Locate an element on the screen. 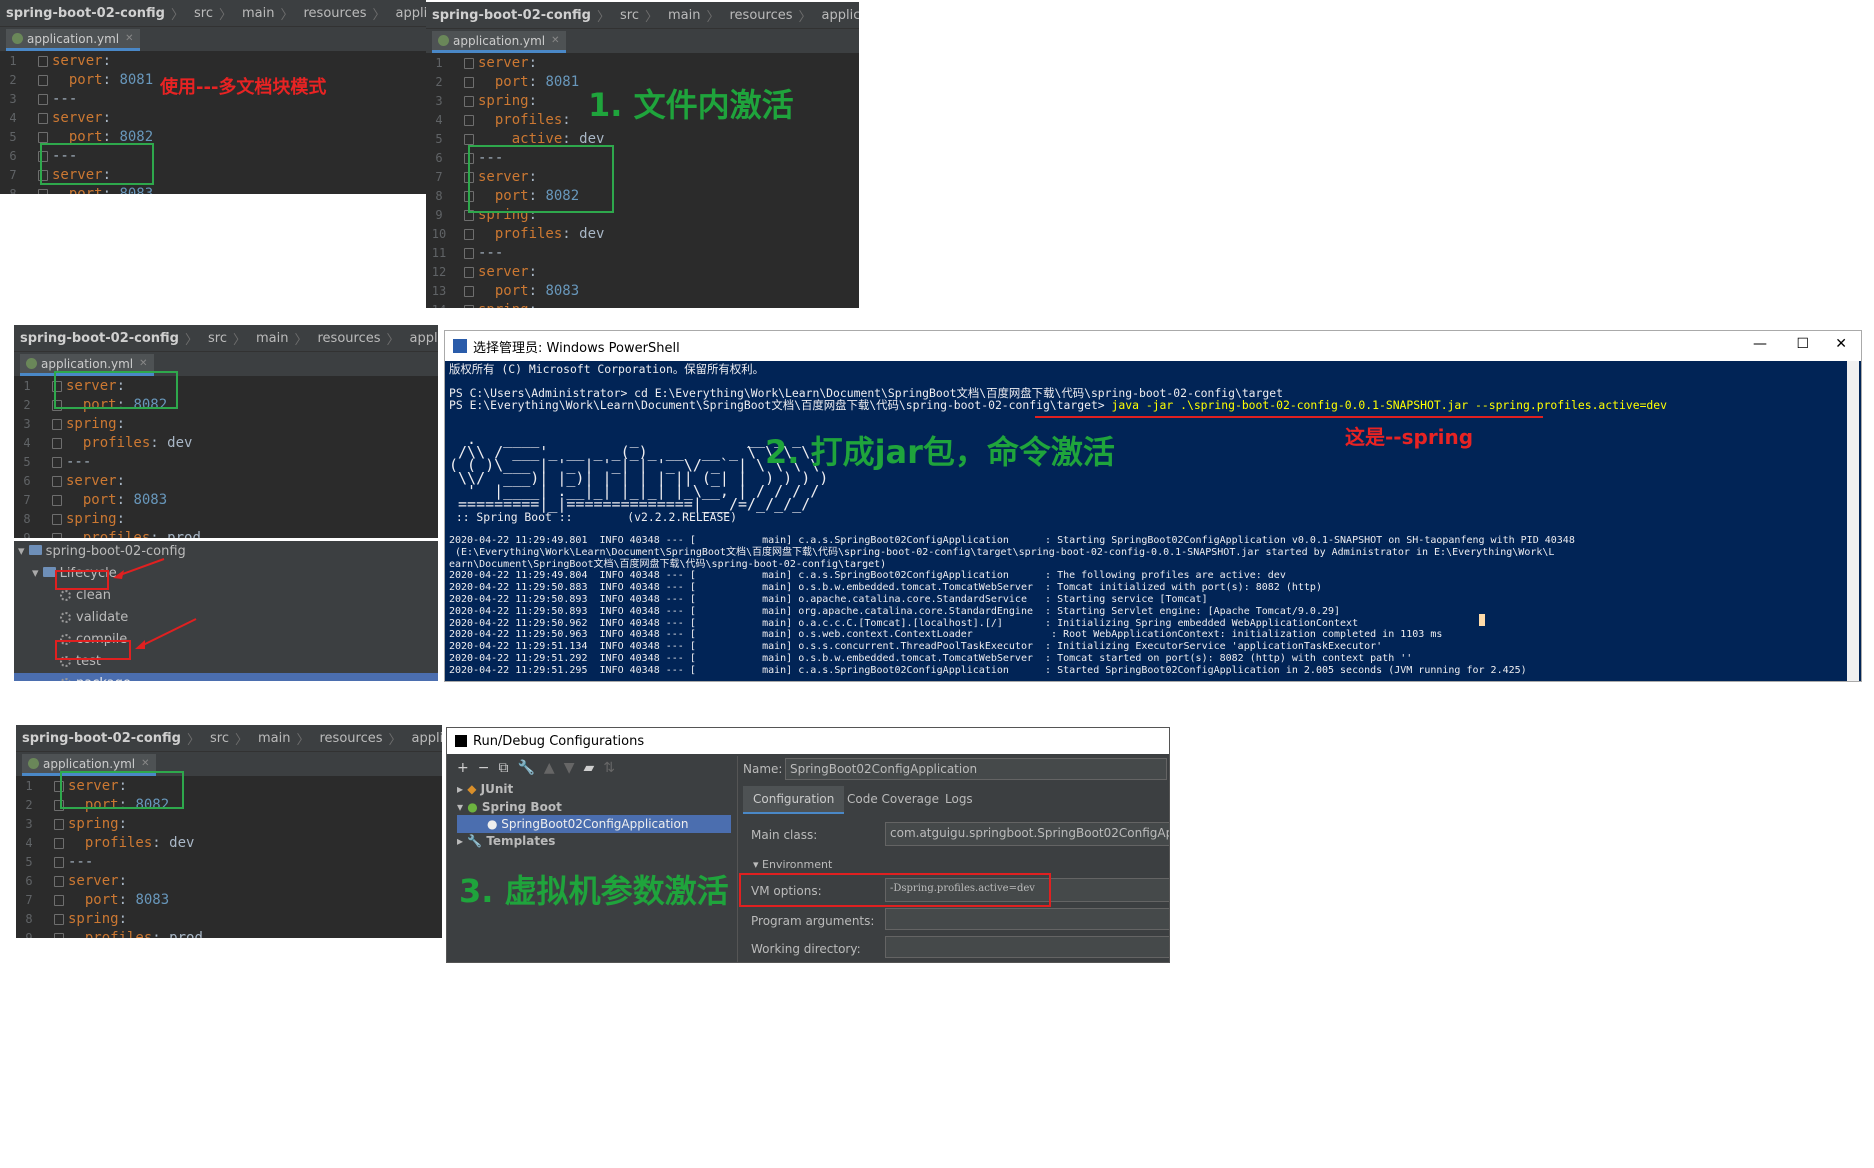 The height and width of the screenshot is (1168, 1874). working-directory-input is located at coordinates (1027, 947).